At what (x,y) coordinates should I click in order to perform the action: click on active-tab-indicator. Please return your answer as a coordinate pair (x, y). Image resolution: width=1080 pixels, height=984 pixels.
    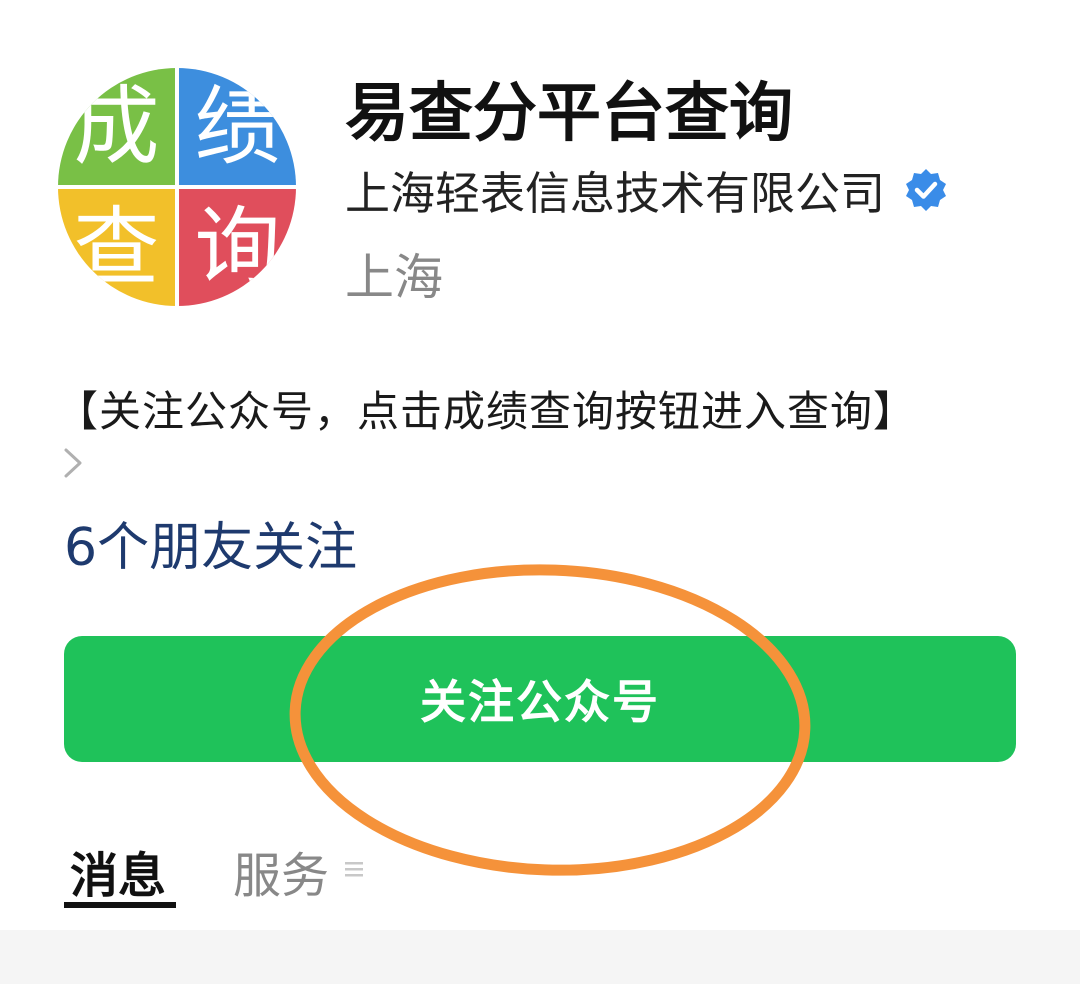
    Looking at the image, I should click on (120, 905).